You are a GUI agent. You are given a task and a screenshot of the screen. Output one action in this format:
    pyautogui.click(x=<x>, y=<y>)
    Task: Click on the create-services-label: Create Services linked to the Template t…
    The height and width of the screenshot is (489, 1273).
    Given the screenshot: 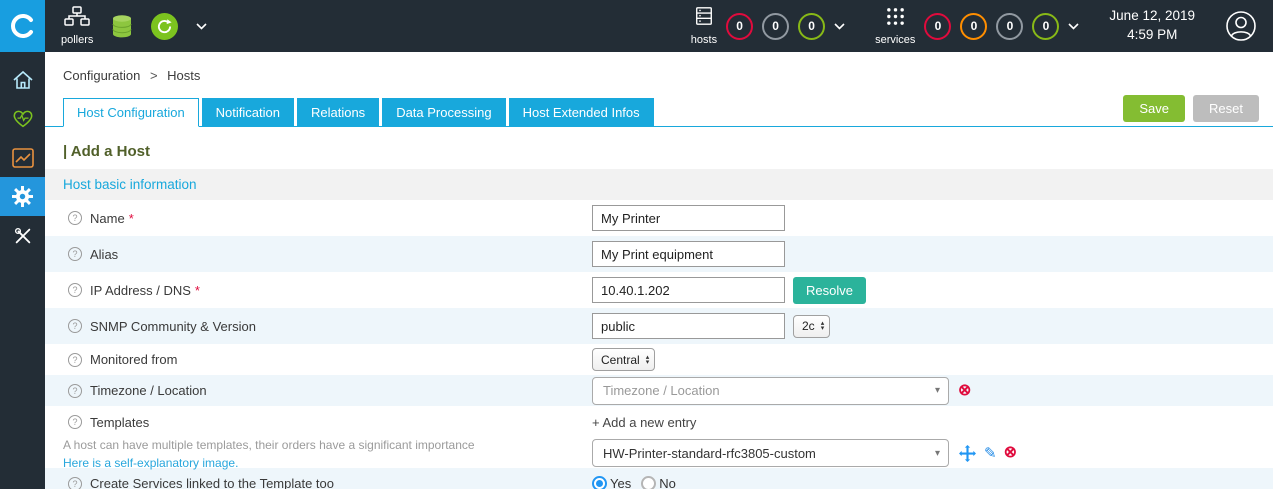 What is the action you would take?
    pyautogui.click(x=212, y=482)
    